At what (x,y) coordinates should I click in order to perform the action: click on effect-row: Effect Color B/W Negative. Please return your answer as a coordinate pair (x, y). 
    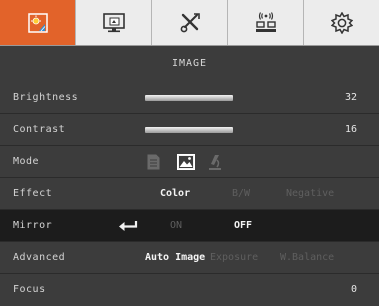
    Looking at the image, I should click on (189, 194).